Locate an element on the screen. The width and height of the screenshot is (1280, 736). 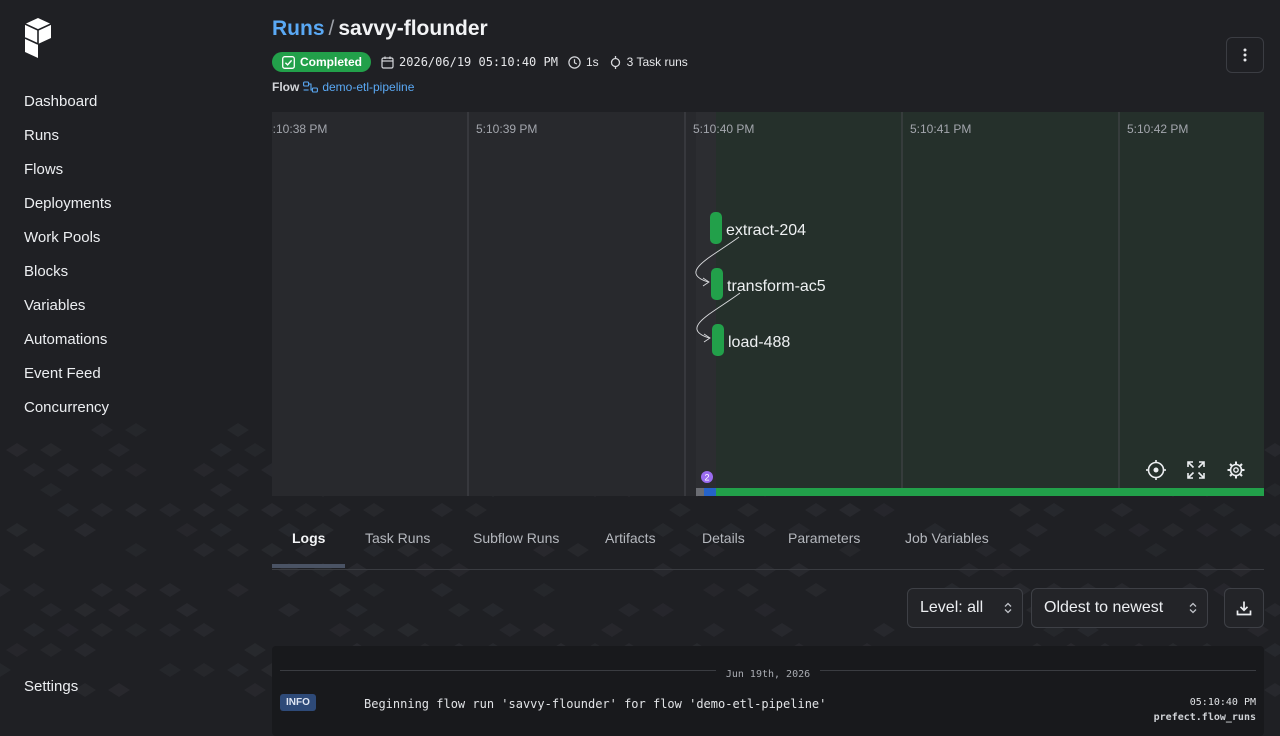
sidebar-item-work-pools: Work Pools is located at coordinates (68, 245).